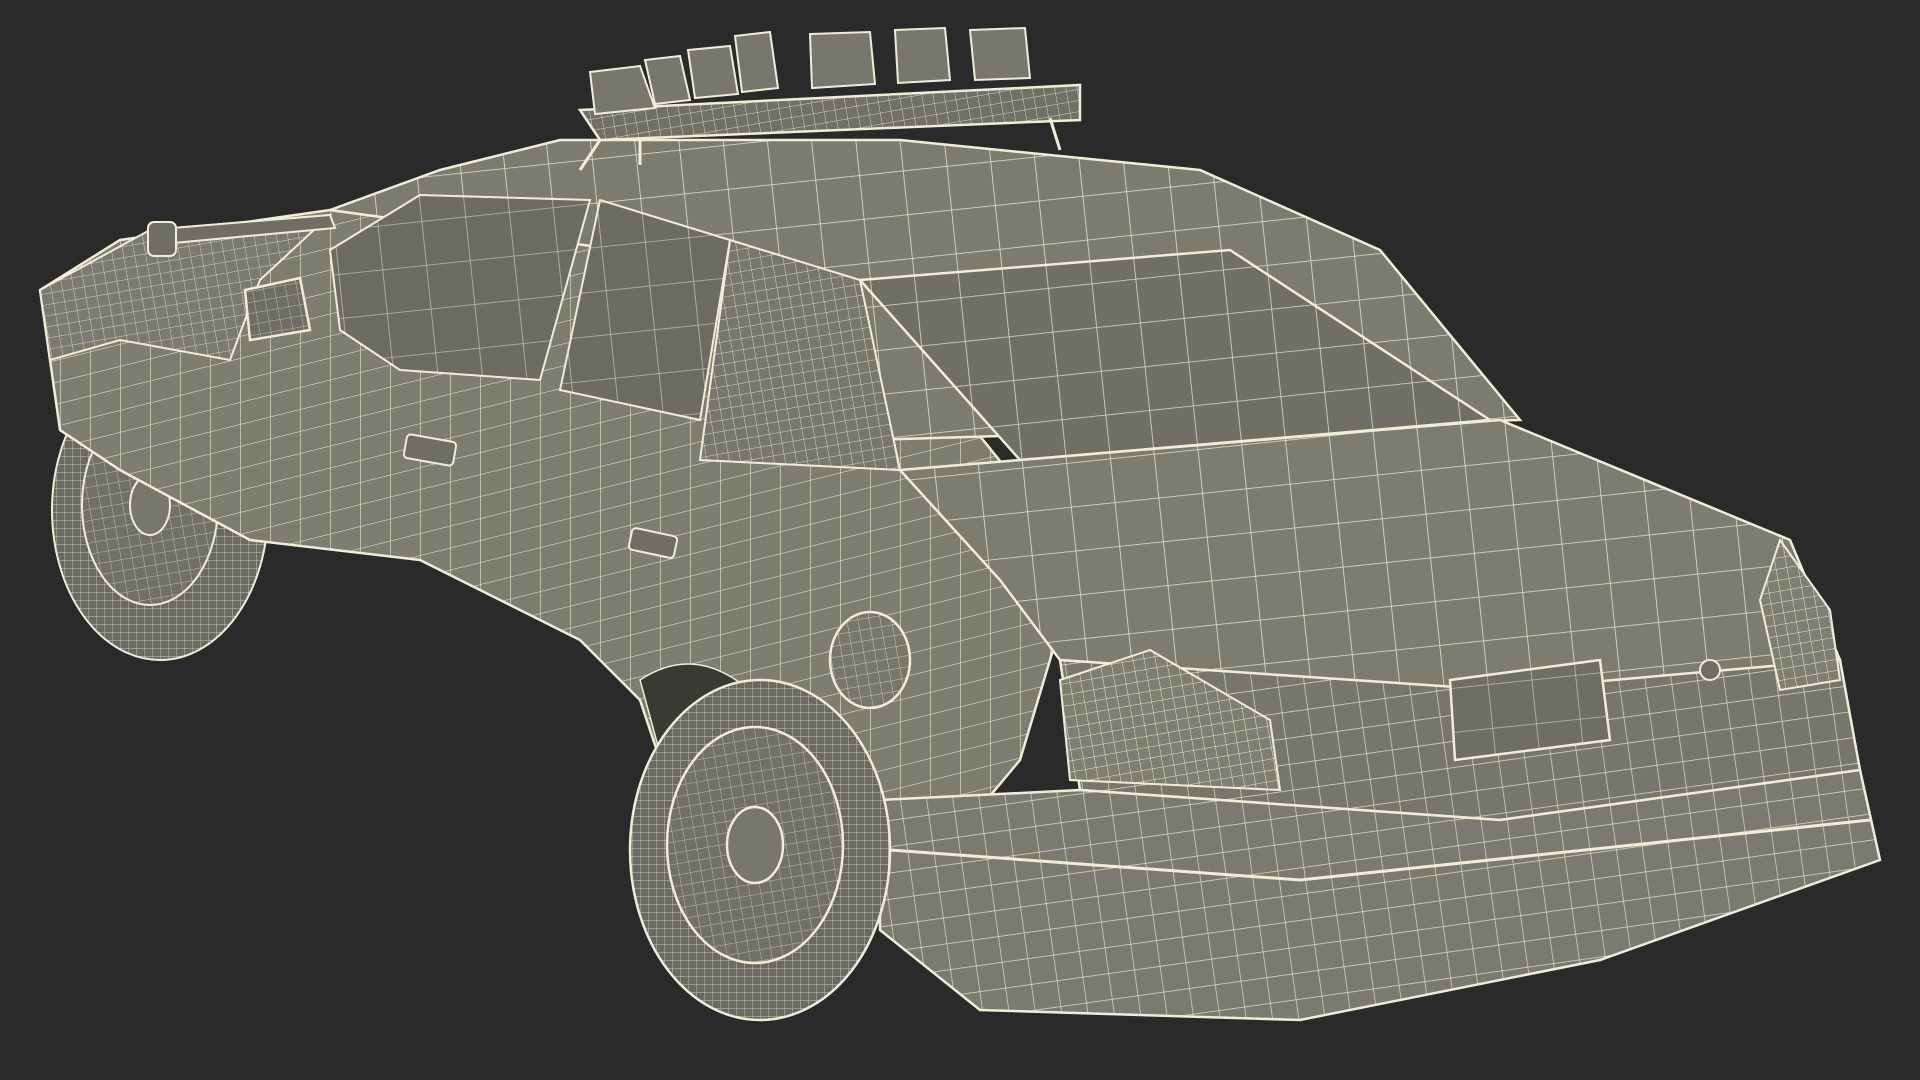 The height and width of the screenshot is (1080, 1920). What do you see at coordinates (870, 660) in the screenshot?
I see `fuel-door` at bounding box center [870, 660].